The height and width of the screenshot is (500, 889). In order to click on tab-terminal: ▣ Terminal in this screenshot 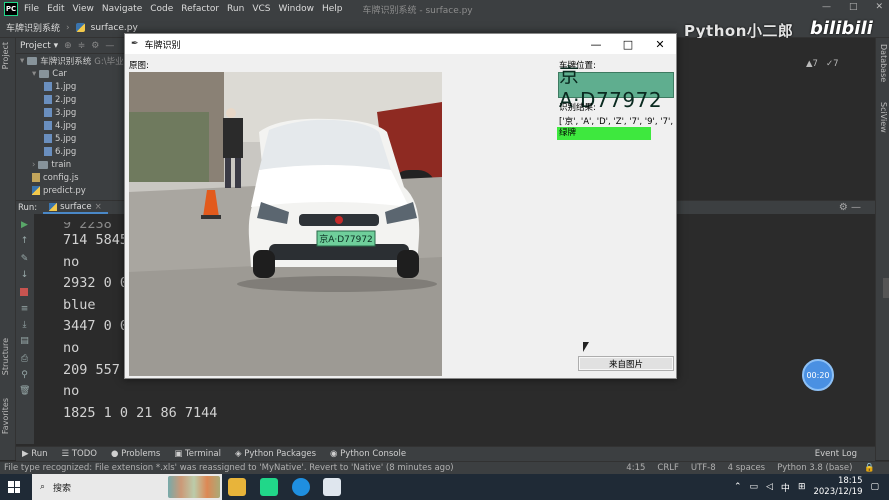, I will do `click(197, 454)`.